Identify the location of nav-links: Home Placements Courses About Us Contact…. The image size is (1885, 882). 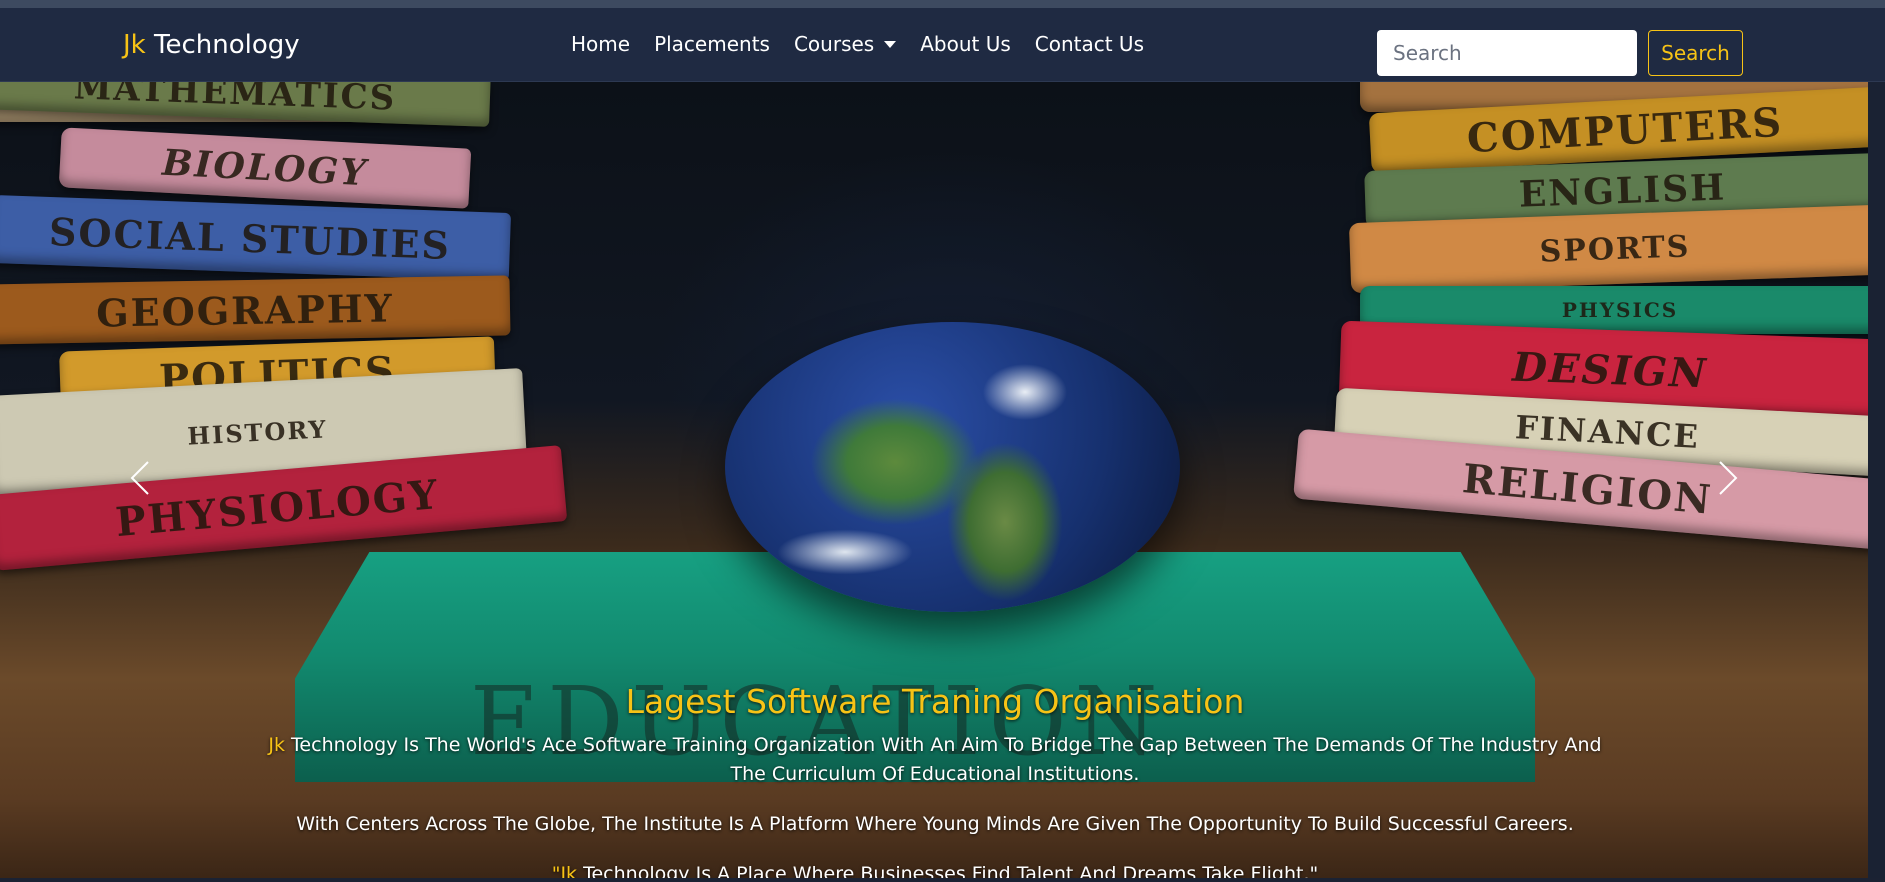
(869, 44).